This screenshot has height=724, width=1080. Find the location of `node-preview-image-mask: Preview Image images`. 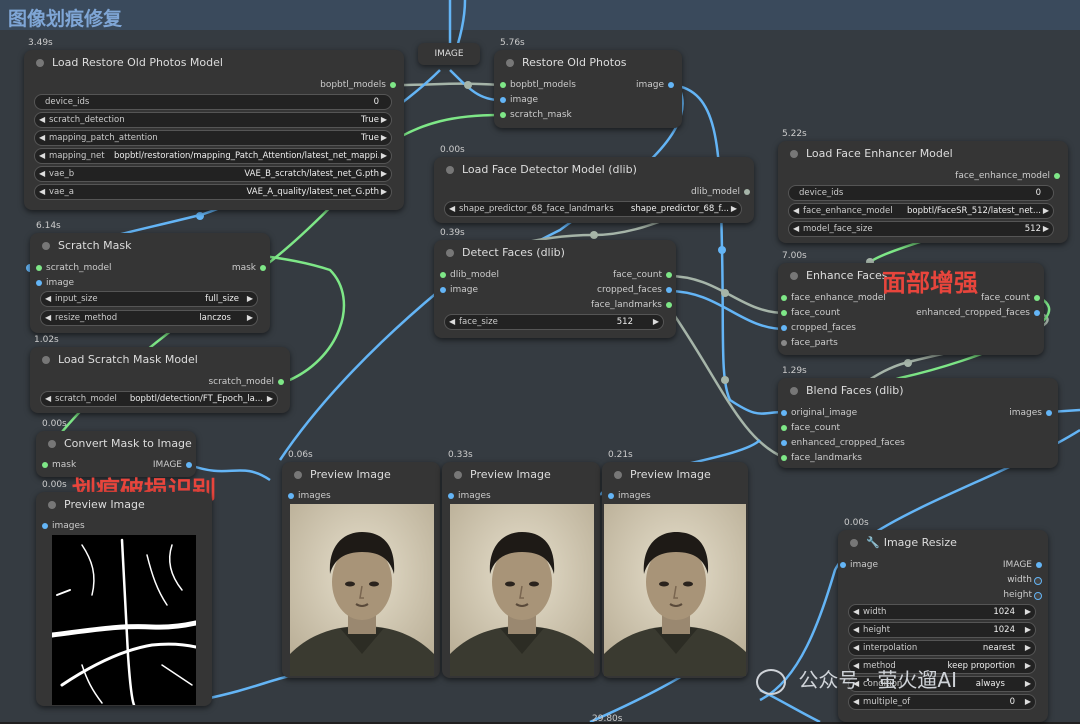

node-preview-image-mask: Preview Image images is located at coordinates (124, 599).